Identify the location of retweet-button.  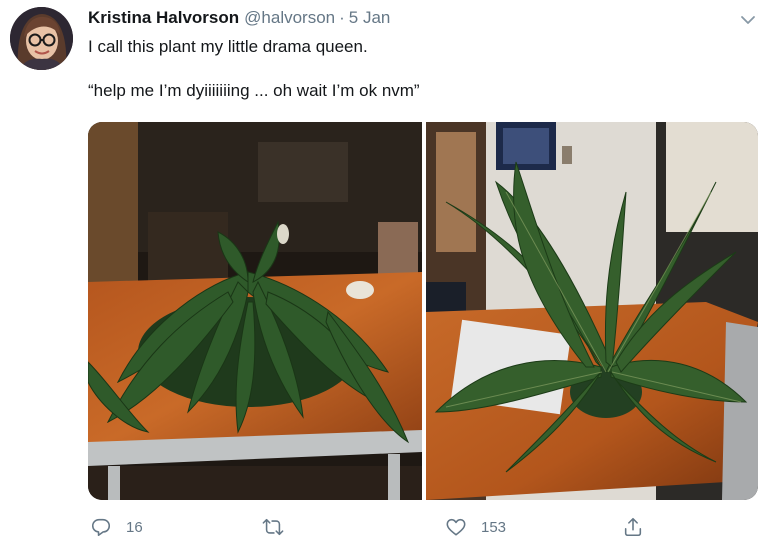
(280, 527).